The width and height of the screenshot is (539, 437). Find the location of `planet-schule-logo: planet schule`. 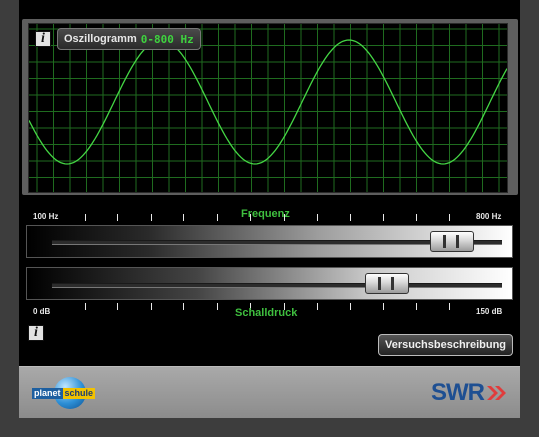

planet-schule-logo: planet schule is located at coordinates (64, 393).